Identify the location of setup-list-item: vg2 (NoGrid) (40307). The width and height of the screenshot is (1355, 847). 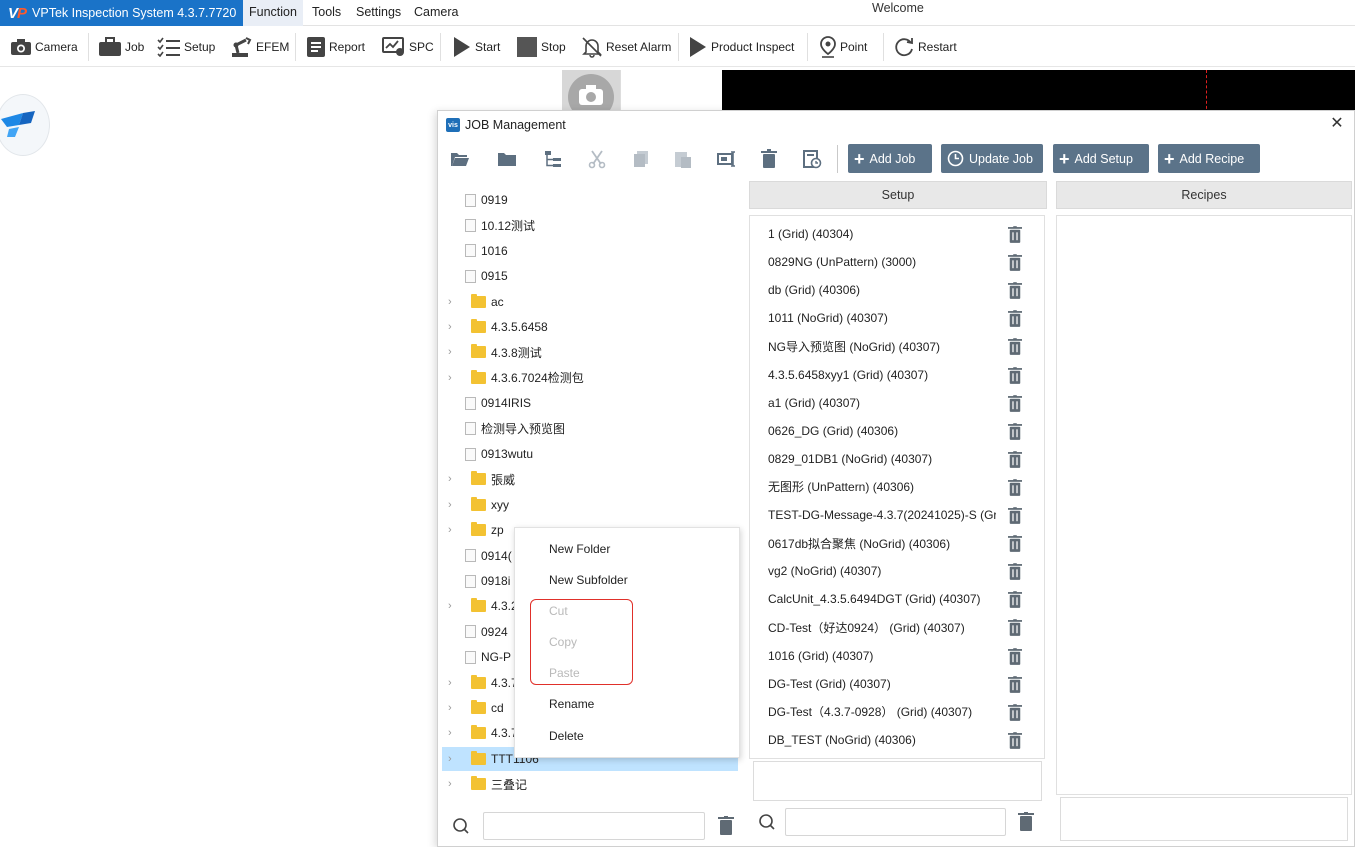
(897, 571).